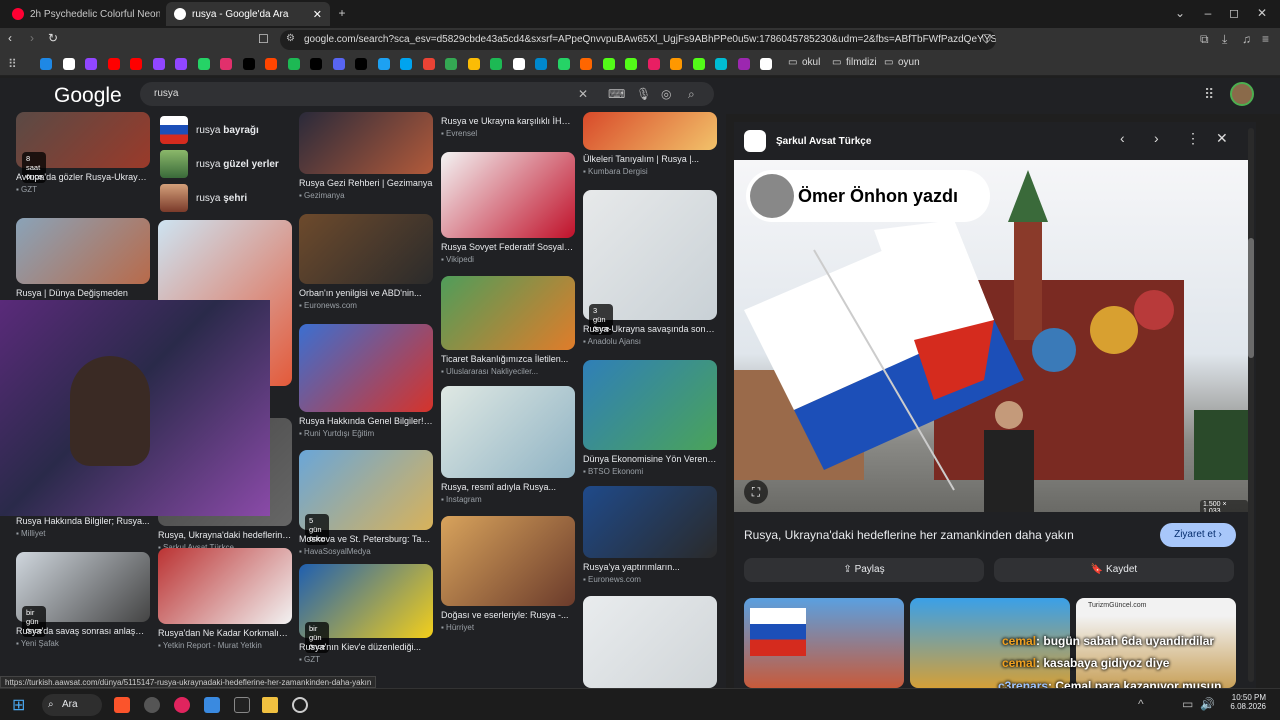  Describe the element at coordinates (1141, 704) in the screenshot. I see `tray-chevron-icon: ^` at that location.